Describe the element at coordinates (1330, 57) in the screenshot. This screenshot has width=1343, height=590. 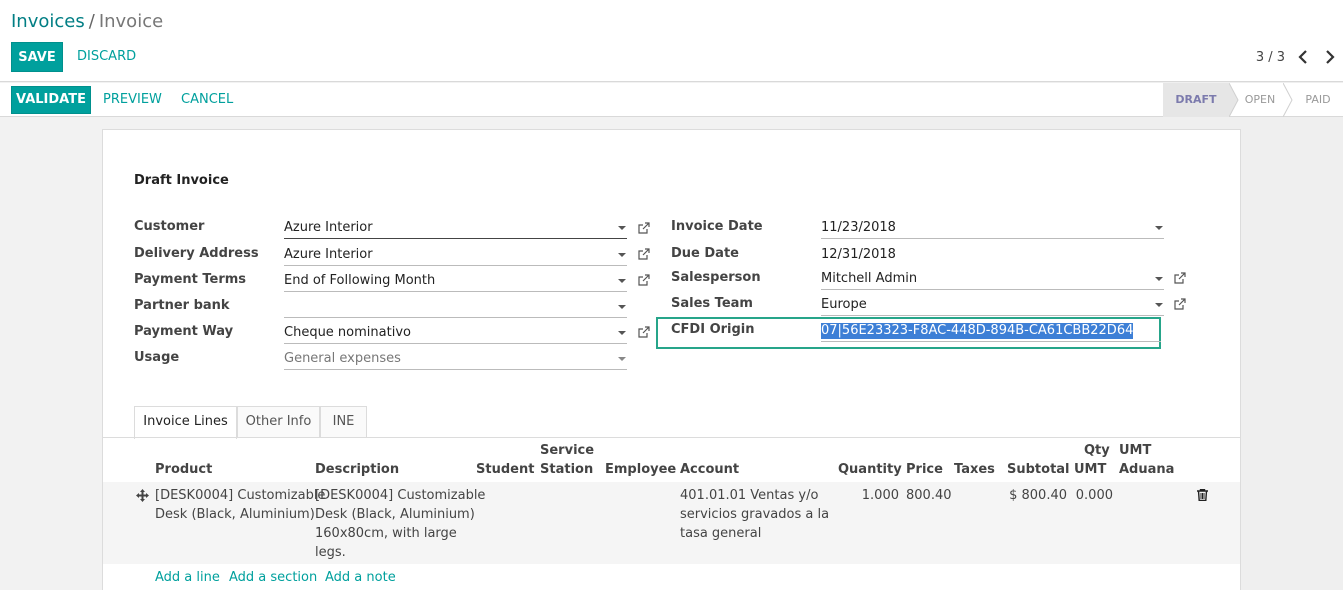
I see `chevron-right-icon` at that location.